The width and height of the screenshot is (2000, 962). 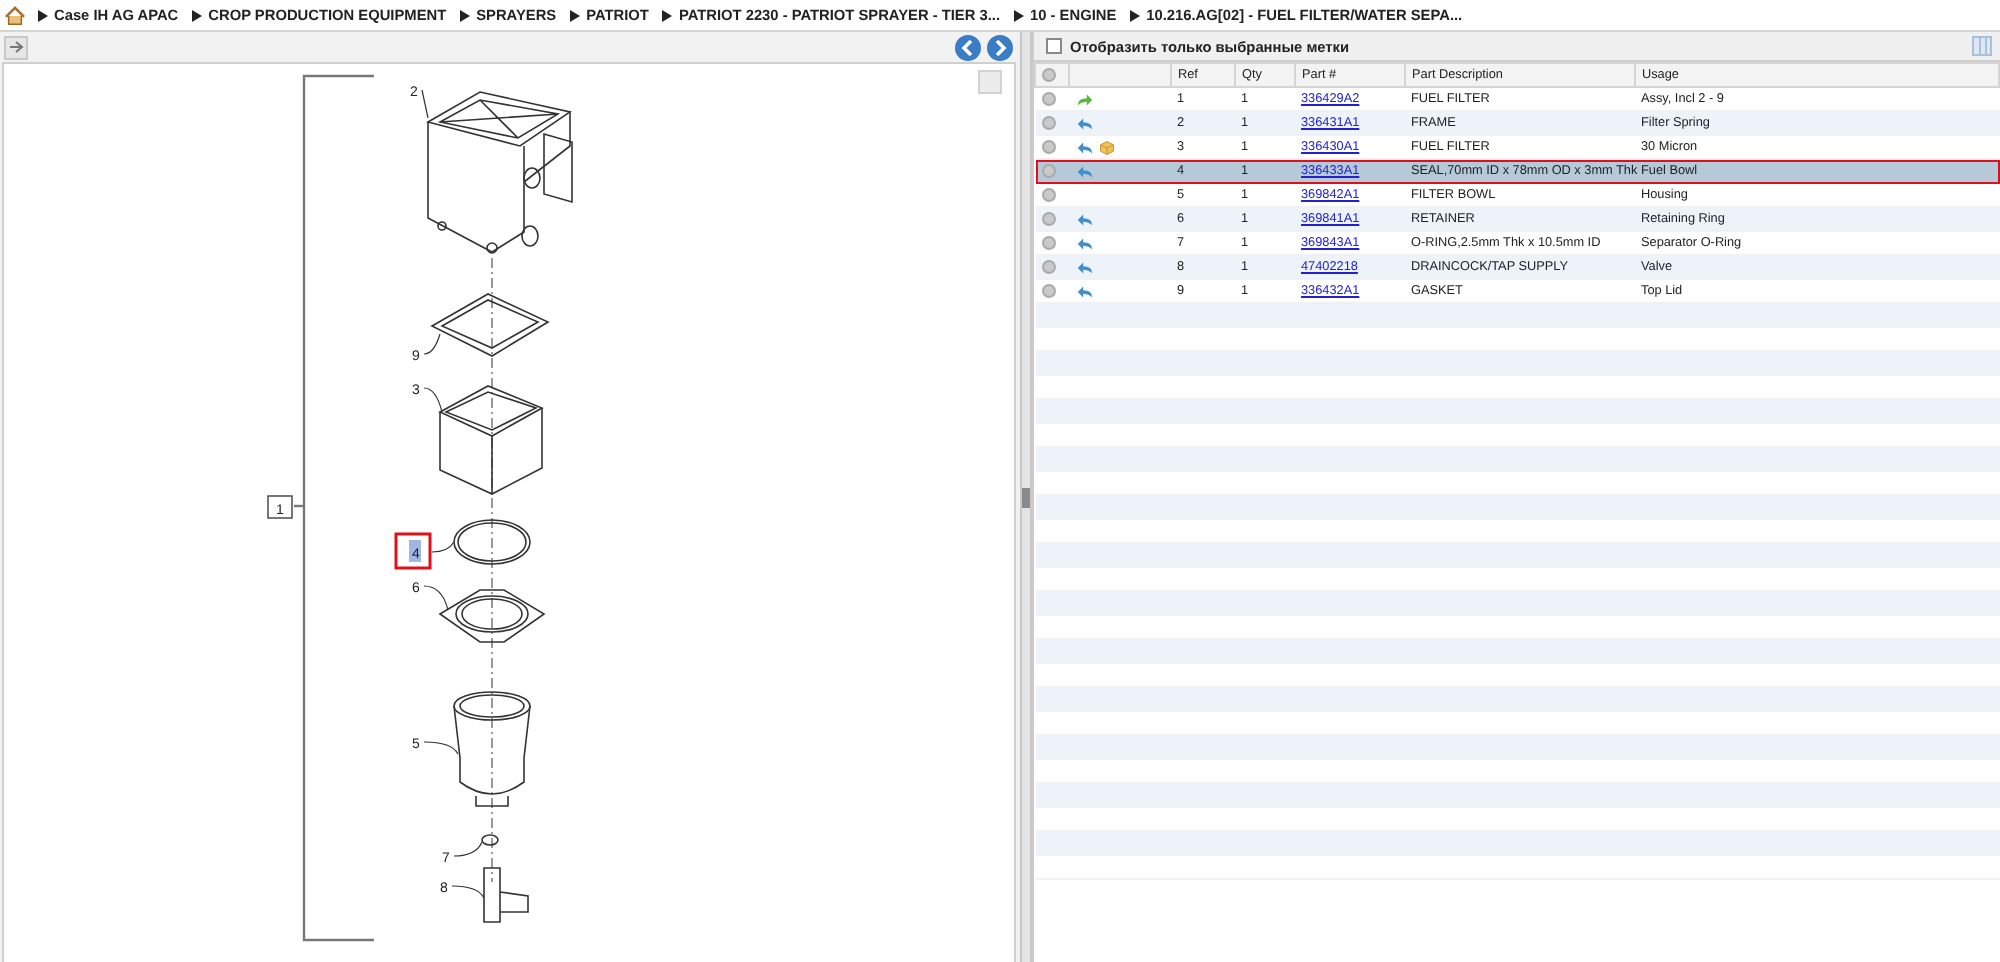 I want to click on callout-frame, so click(x=280, y=507).